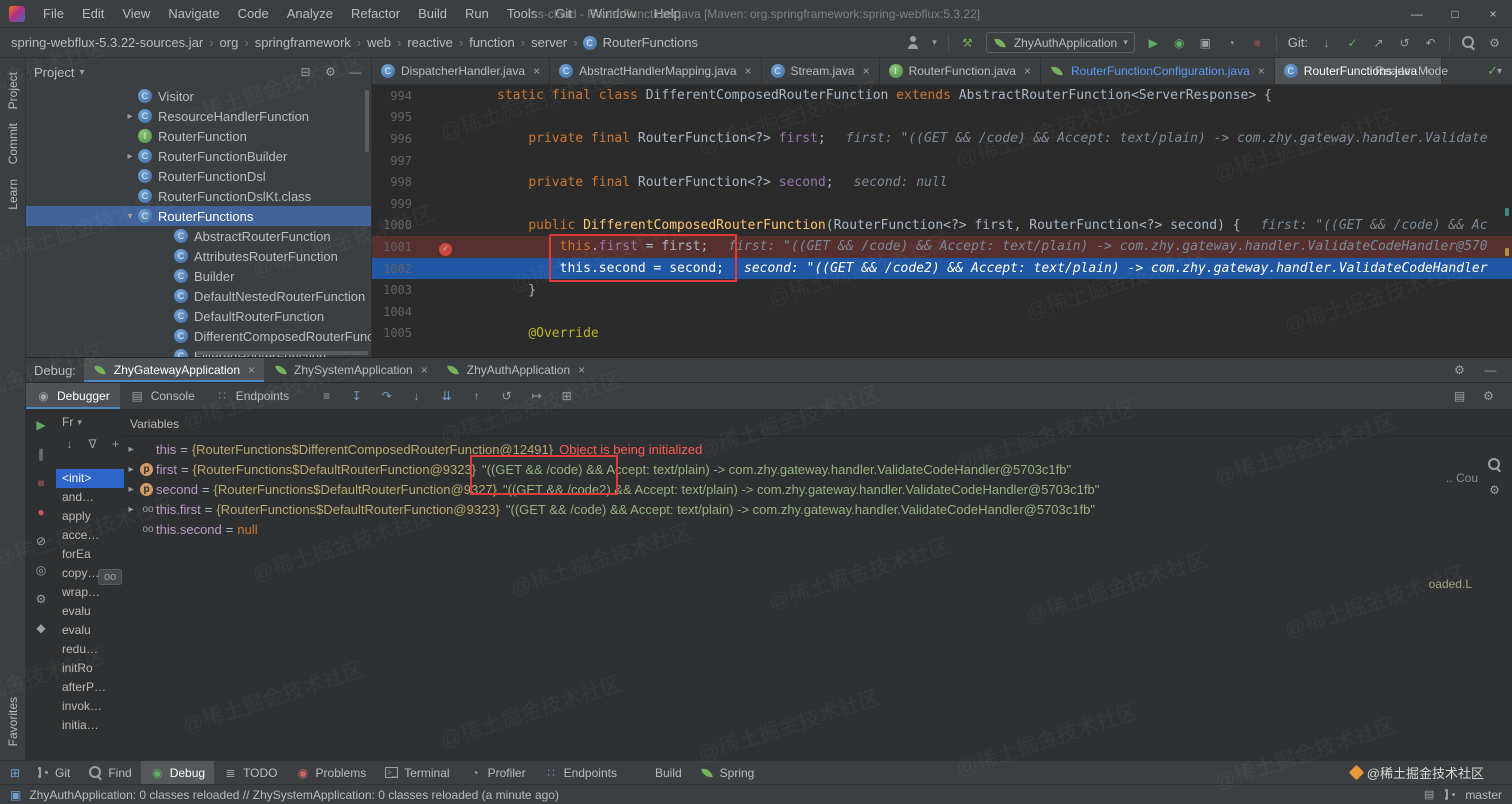  Describe the element at coordinates (476, 396) in the screenshot. I see `step-out-icon: ↑` at that location.